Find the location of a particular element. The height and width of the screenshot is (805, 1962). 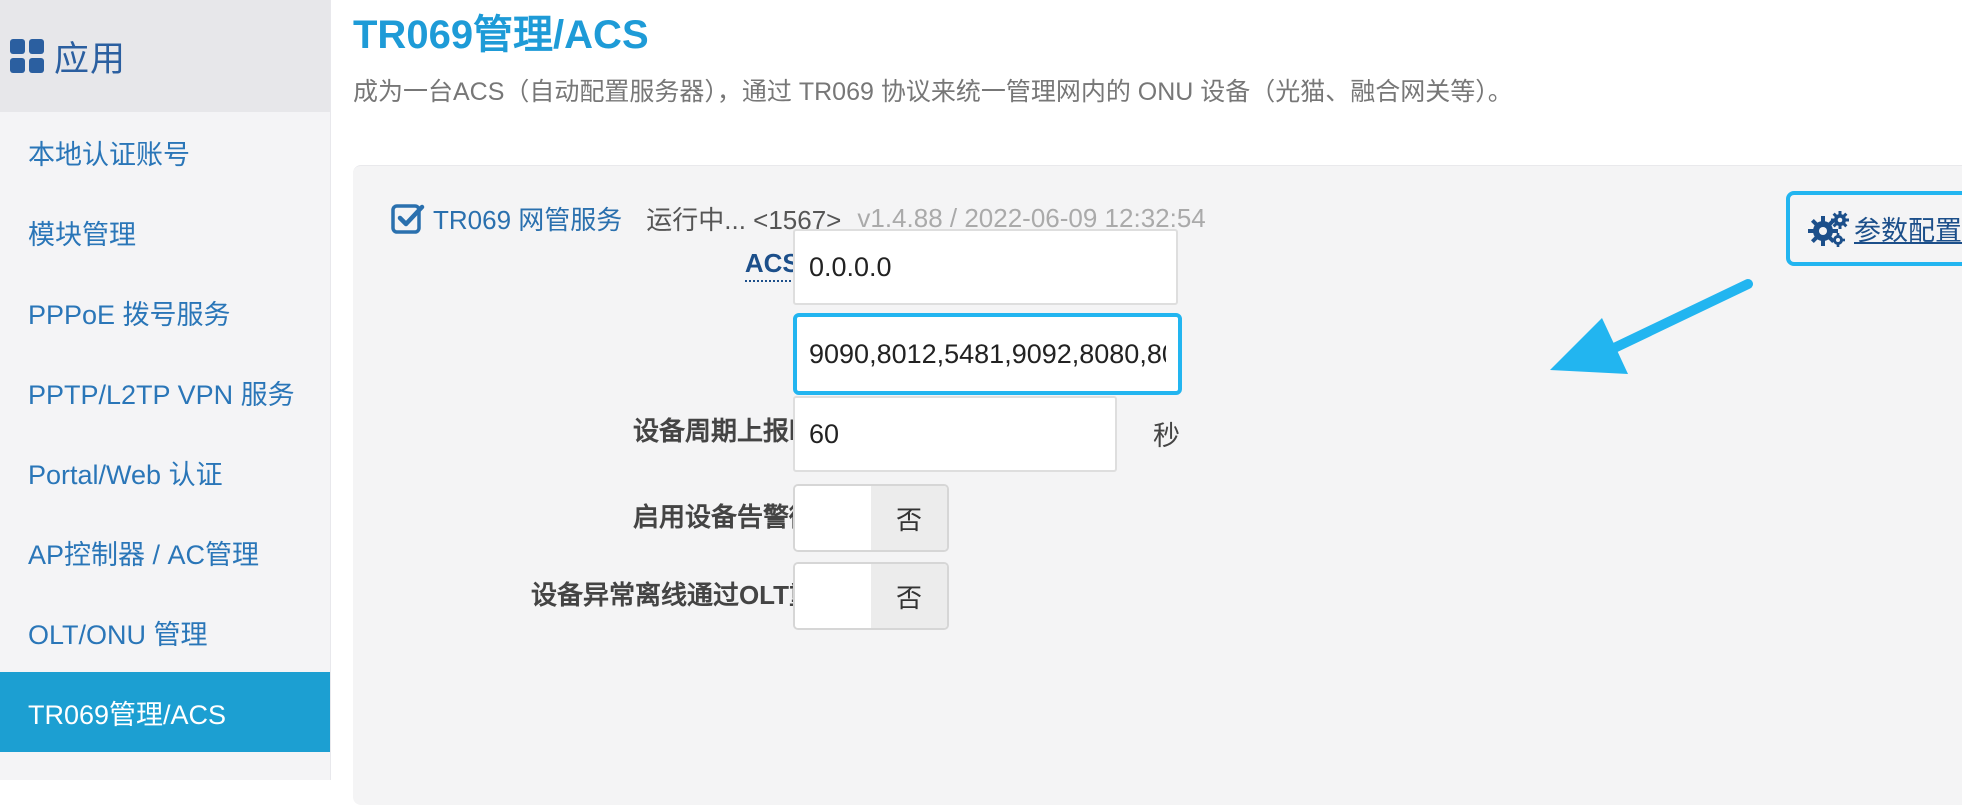

sidebar-title: 应用 is located at coordinates (90, 59).